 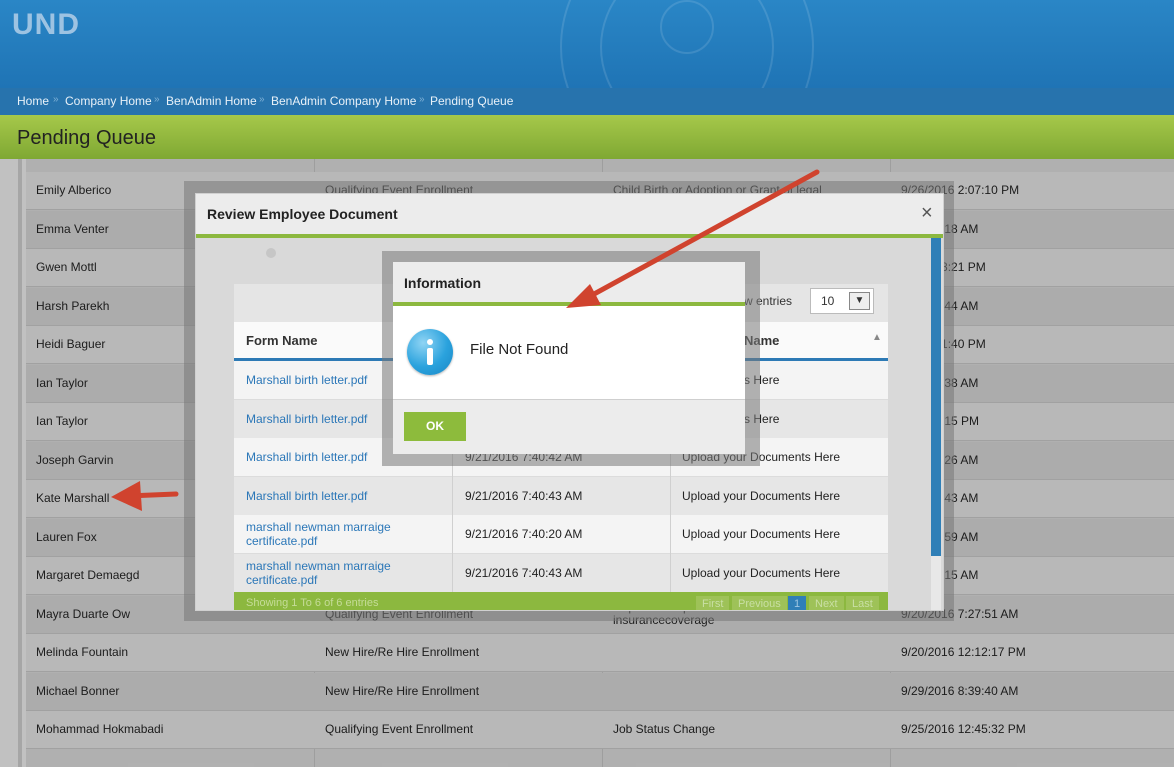 What do you see at coordinates (145, 496) in the screenshot?
I see `arrow-to-kate-marshall-icon` at bounding box center [145, 496].